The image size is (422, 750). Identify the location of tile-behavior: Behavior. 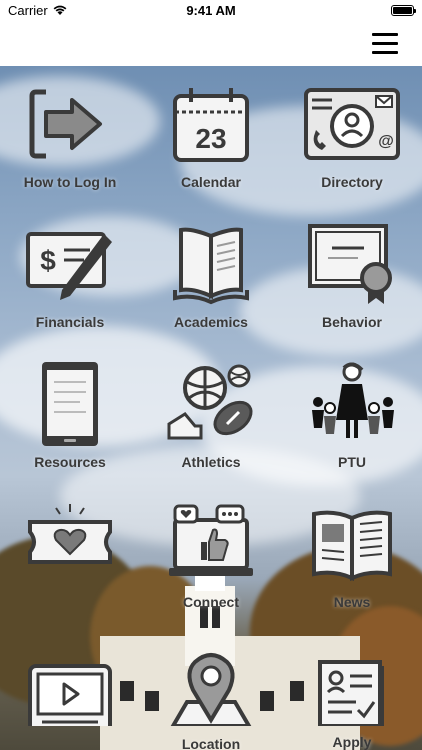
(352, 271).